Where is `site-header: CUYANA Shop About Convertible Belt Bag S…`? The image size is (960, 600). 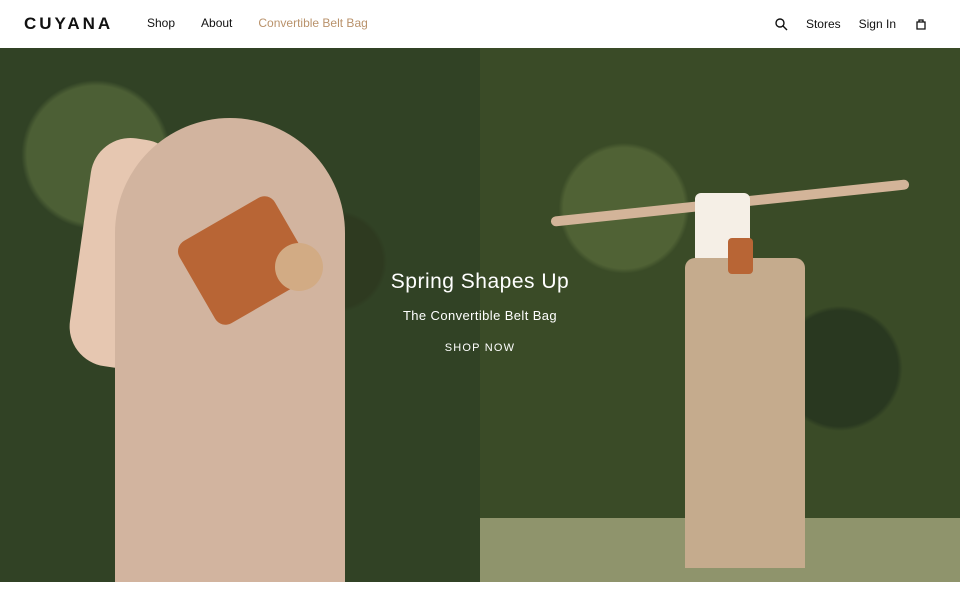
site-header: CUYANA Shop About Convertible Belt Bag S… is located at coordinates (480, 24).